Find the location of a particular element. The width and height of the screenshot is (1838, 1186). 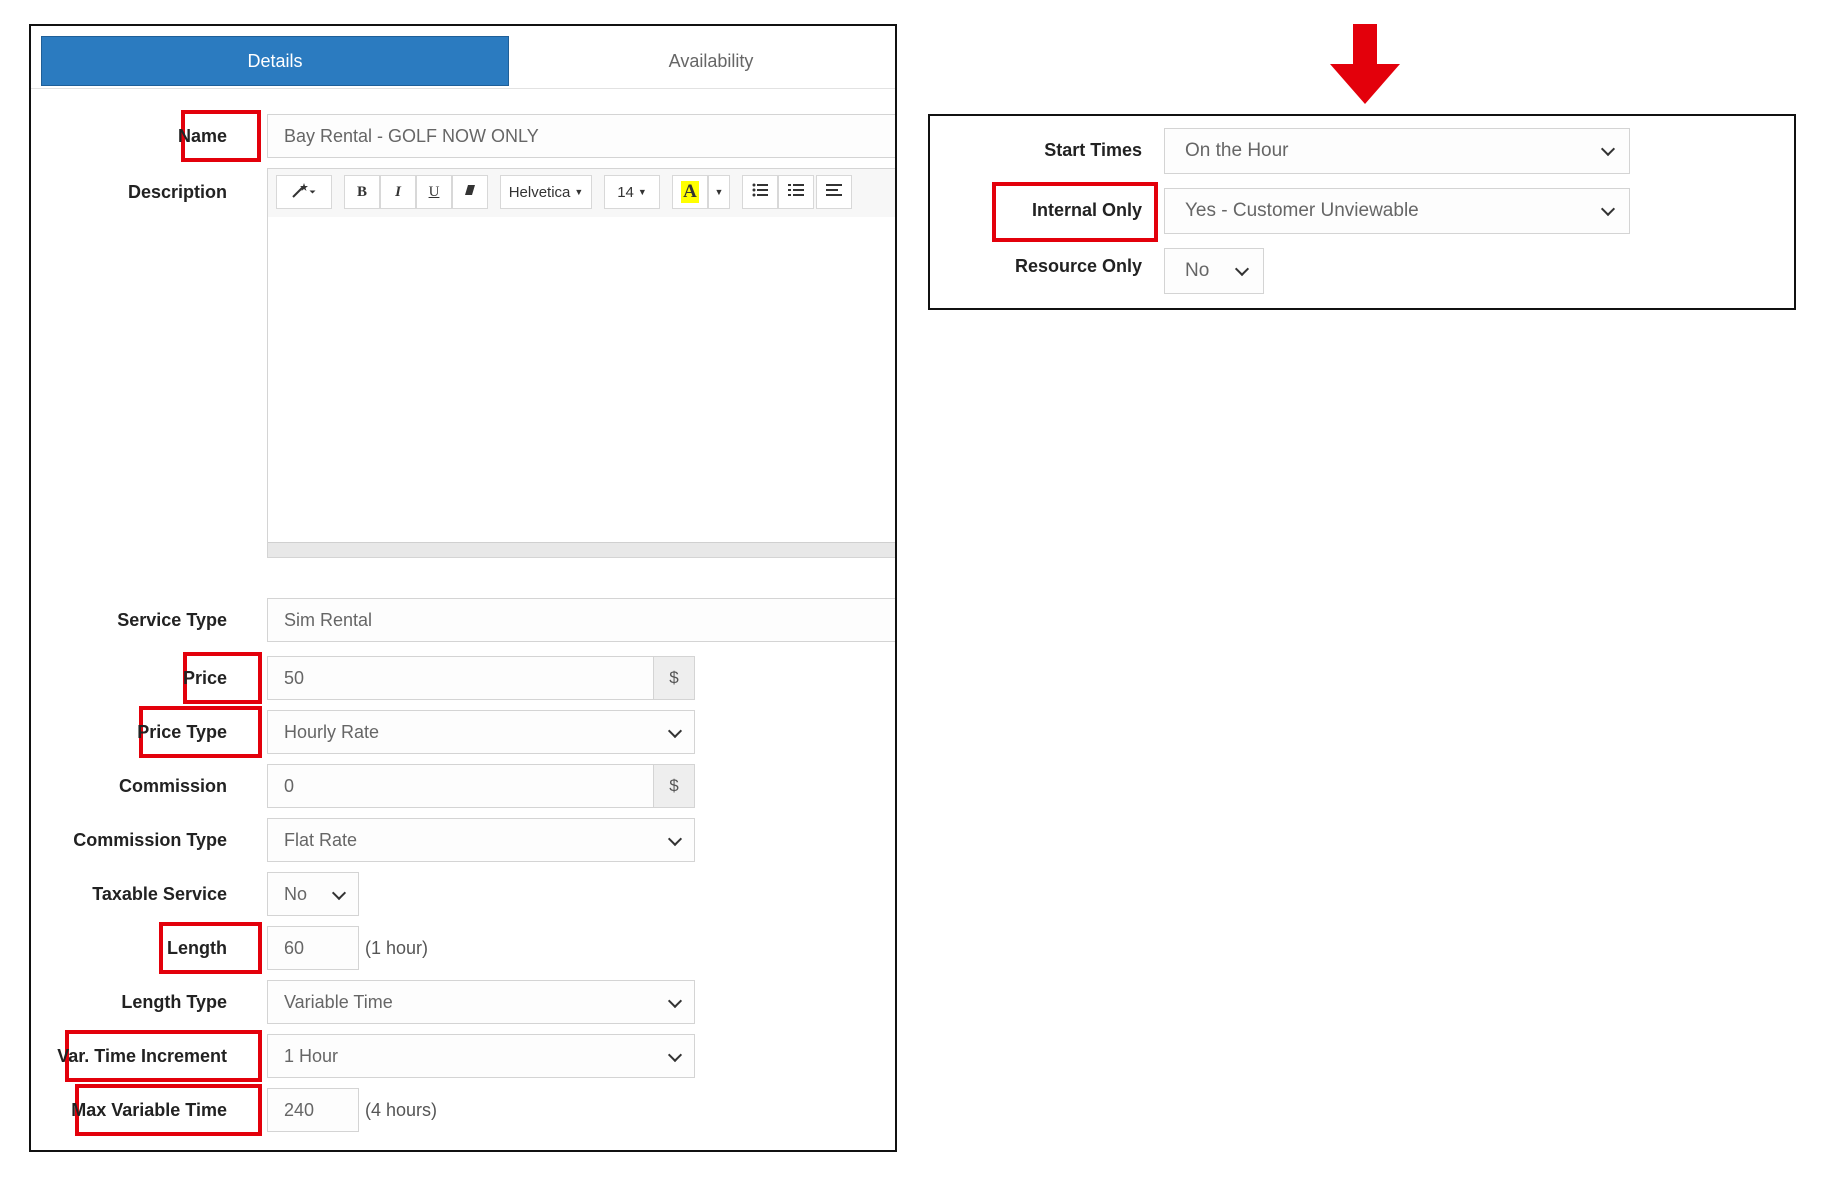

numbered-list-icon is located at coordinates (796, 192).